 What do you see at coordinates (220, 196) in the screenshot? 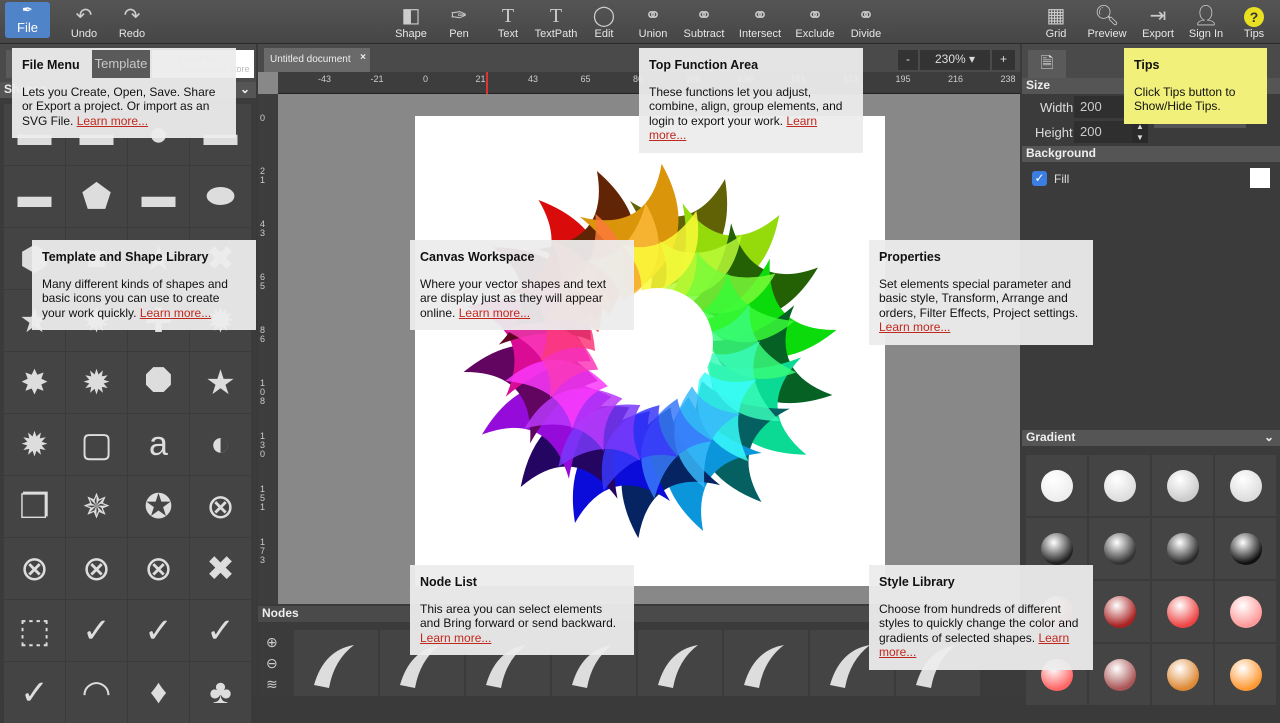
I see `shape-item: ⬬` at bounding box center [220, 196].